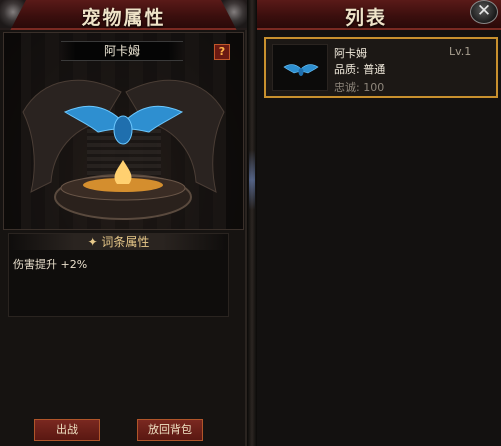  I want to click on pet-item-loyalty: 忠诚: 100, so click(359, 87).